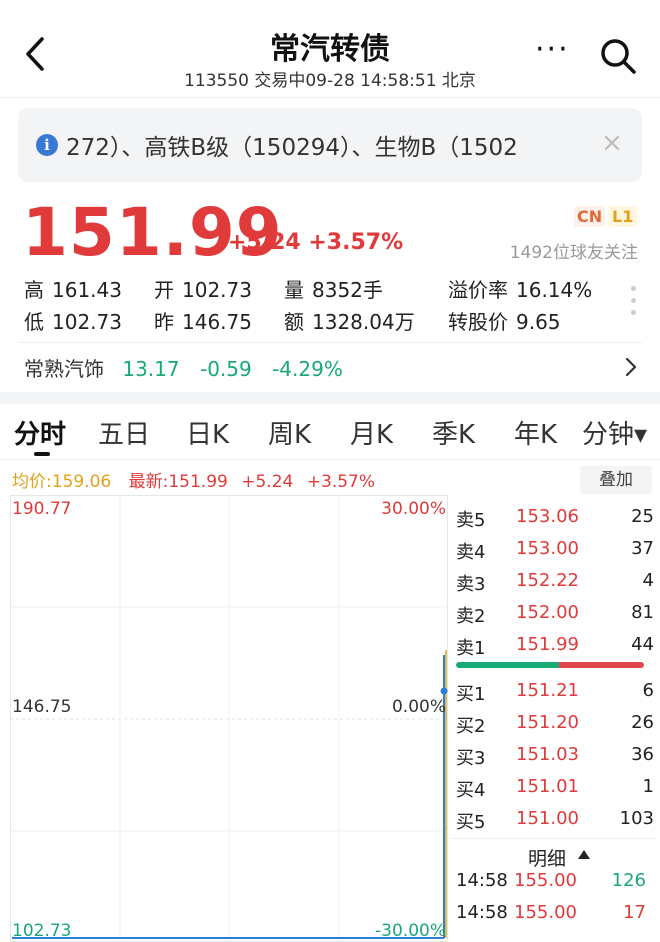 The image size is (660, 942). I want to click on related-stock-row: 常熟汽饰 13.17 -0.59 -4.29%, so click(190, 367).